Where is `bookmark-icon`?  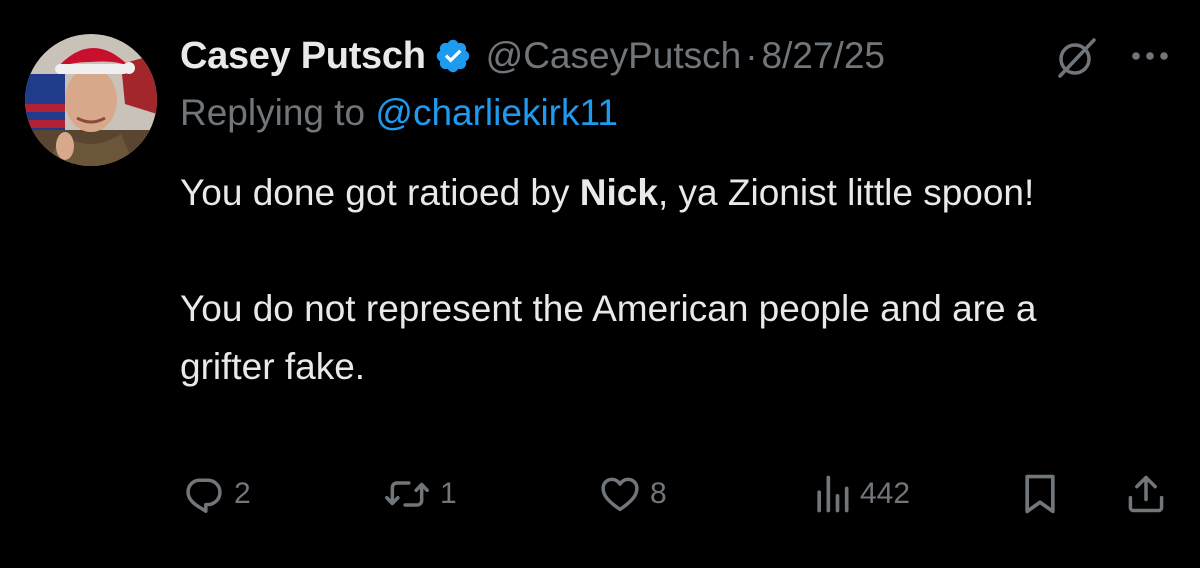 bookmark-icon is located at coordinates (1040, 494).